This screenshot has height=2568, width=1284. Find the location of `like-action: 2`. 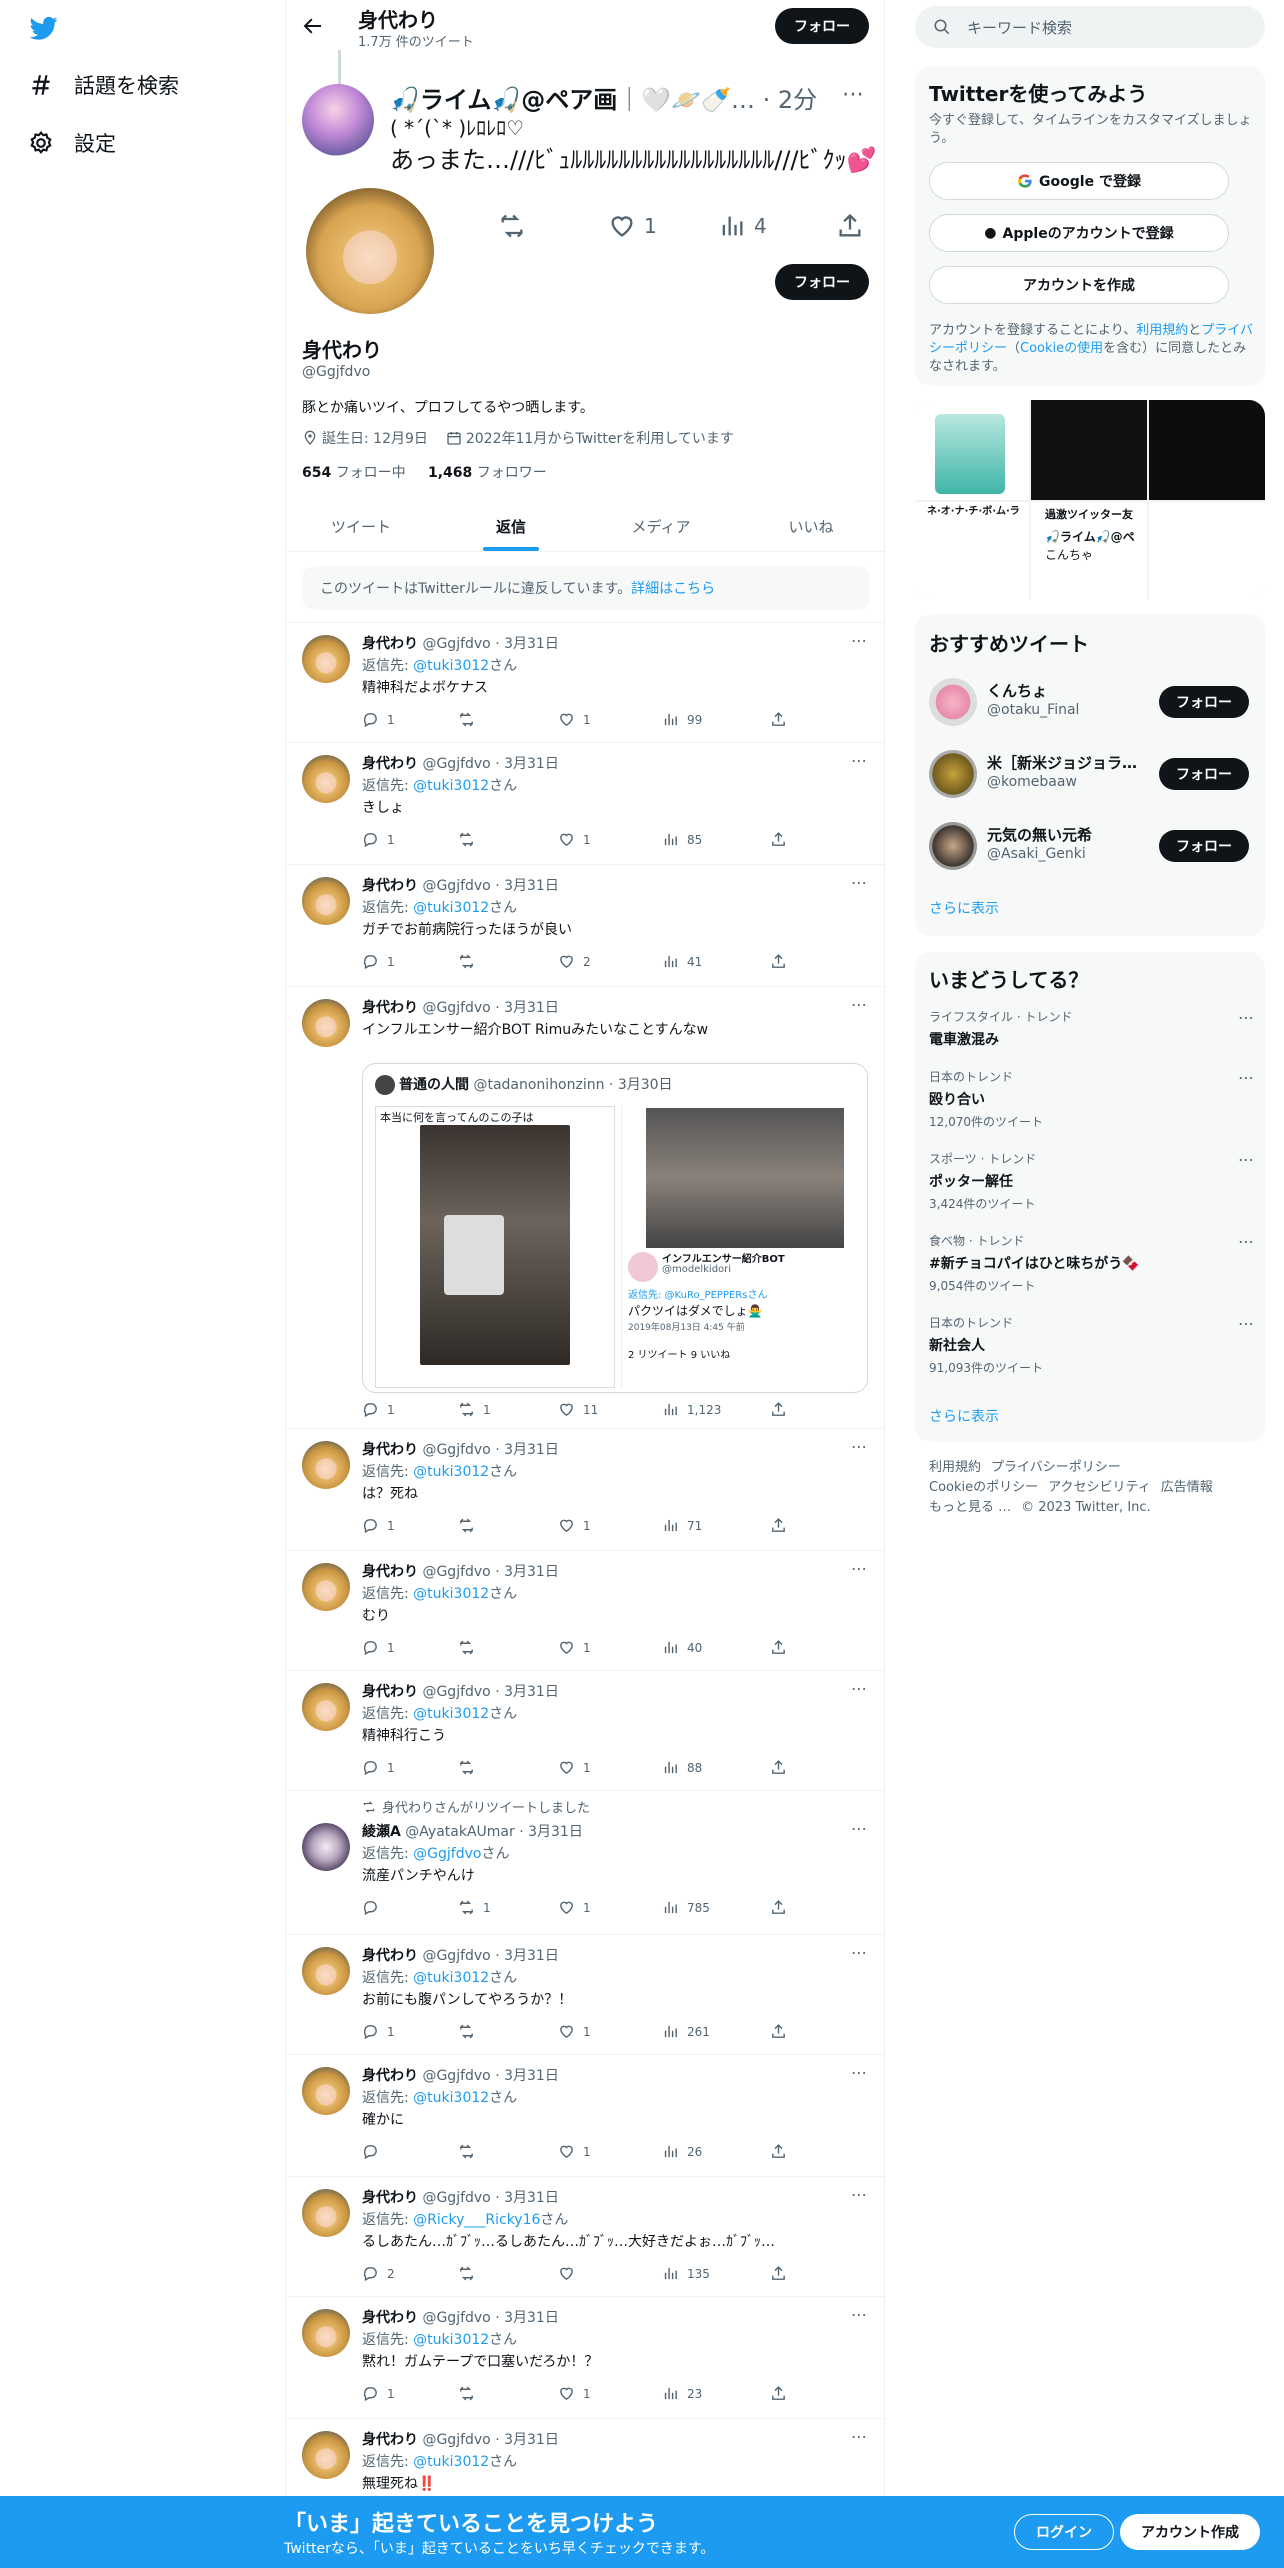

like-action: 2 is located at coordinates (574, 961).